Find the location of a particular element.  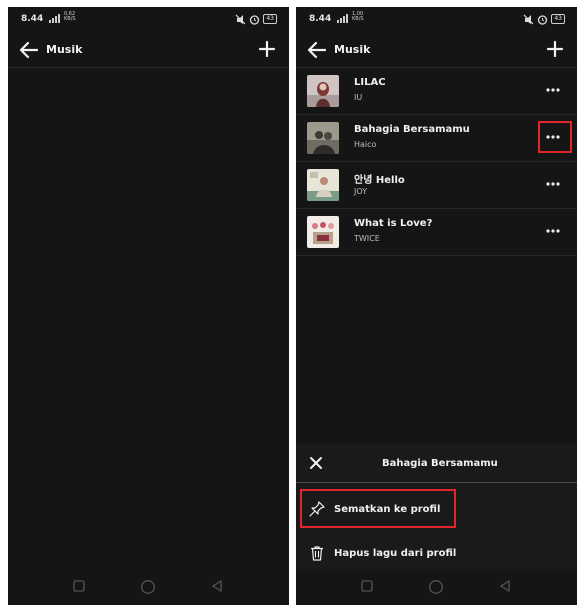

song-title: 안녕 Hello is located at coordinates (379, 180).